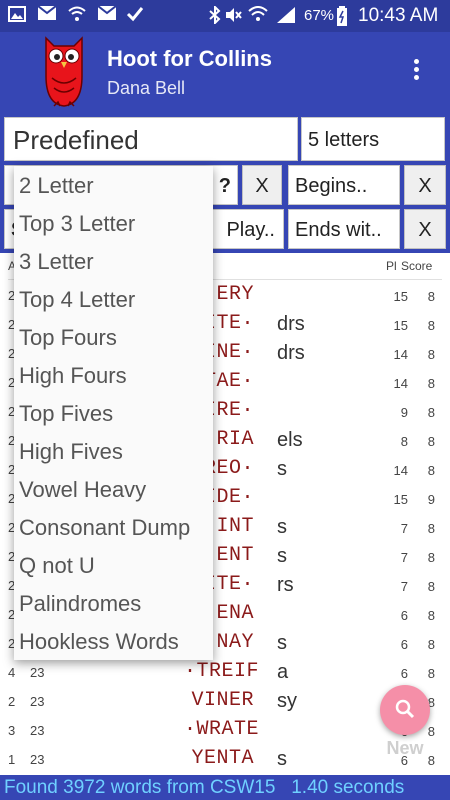 The height and width of the screenshot is (800, 450). I want to click on status-bar: 67% 10:43 AM, so click(225, 16).